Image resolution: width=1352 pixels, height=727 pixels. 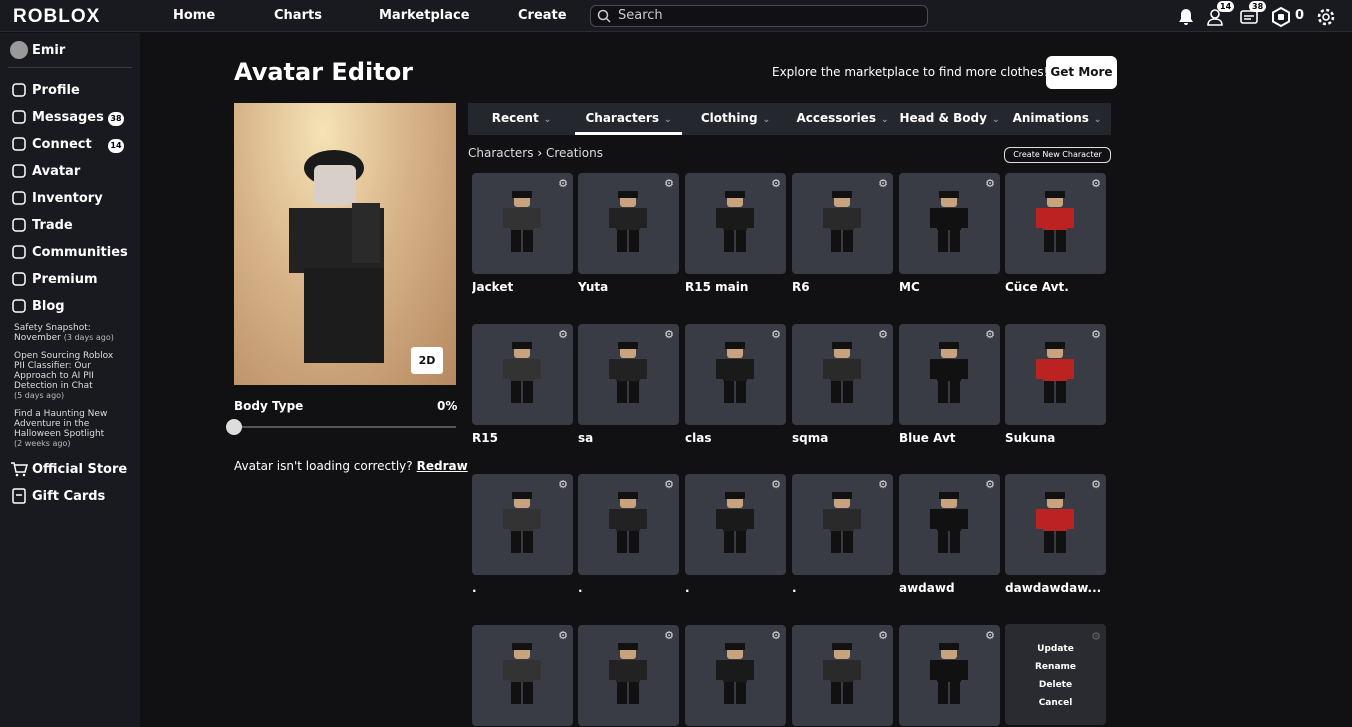 I want to click on redraw-link: Redraw, so click(x=442, y=466).